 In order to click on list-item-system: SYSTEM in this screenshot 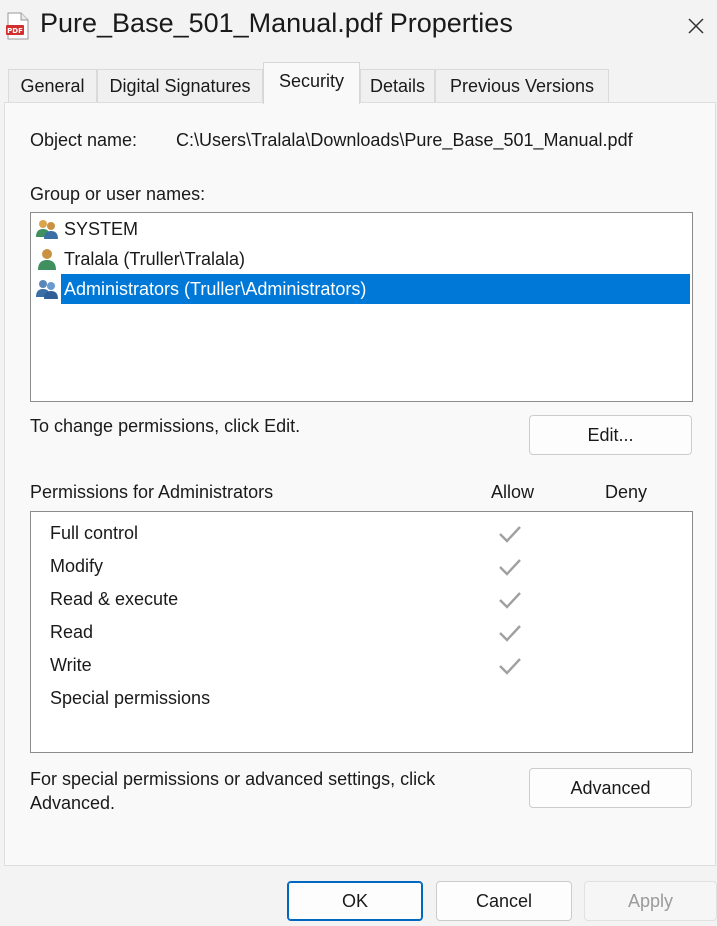, I will do `click(361, 229)`.